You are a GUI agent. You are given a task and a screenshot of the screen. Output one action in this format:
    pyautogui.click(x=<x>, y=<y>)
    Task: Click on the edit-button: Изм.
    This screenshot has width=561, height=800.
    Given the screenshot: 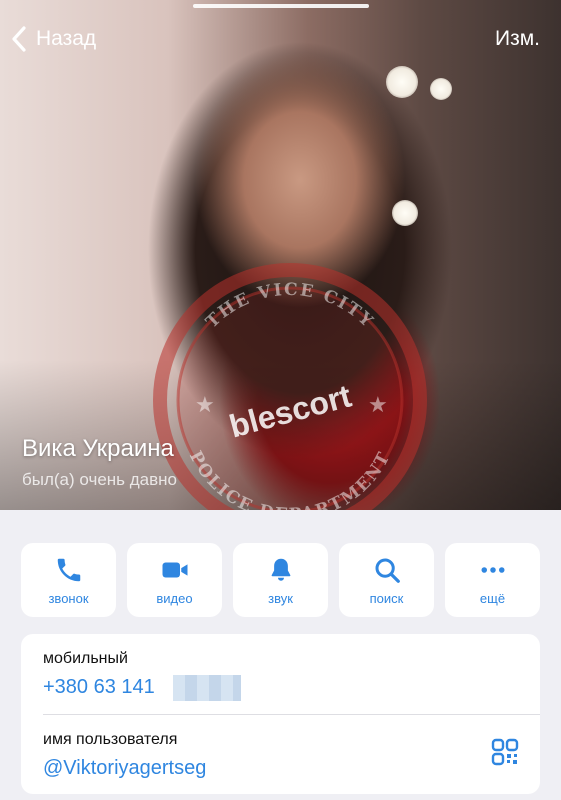 What is the action you would take?
    pyautogui.click(x=517, y=39)
    